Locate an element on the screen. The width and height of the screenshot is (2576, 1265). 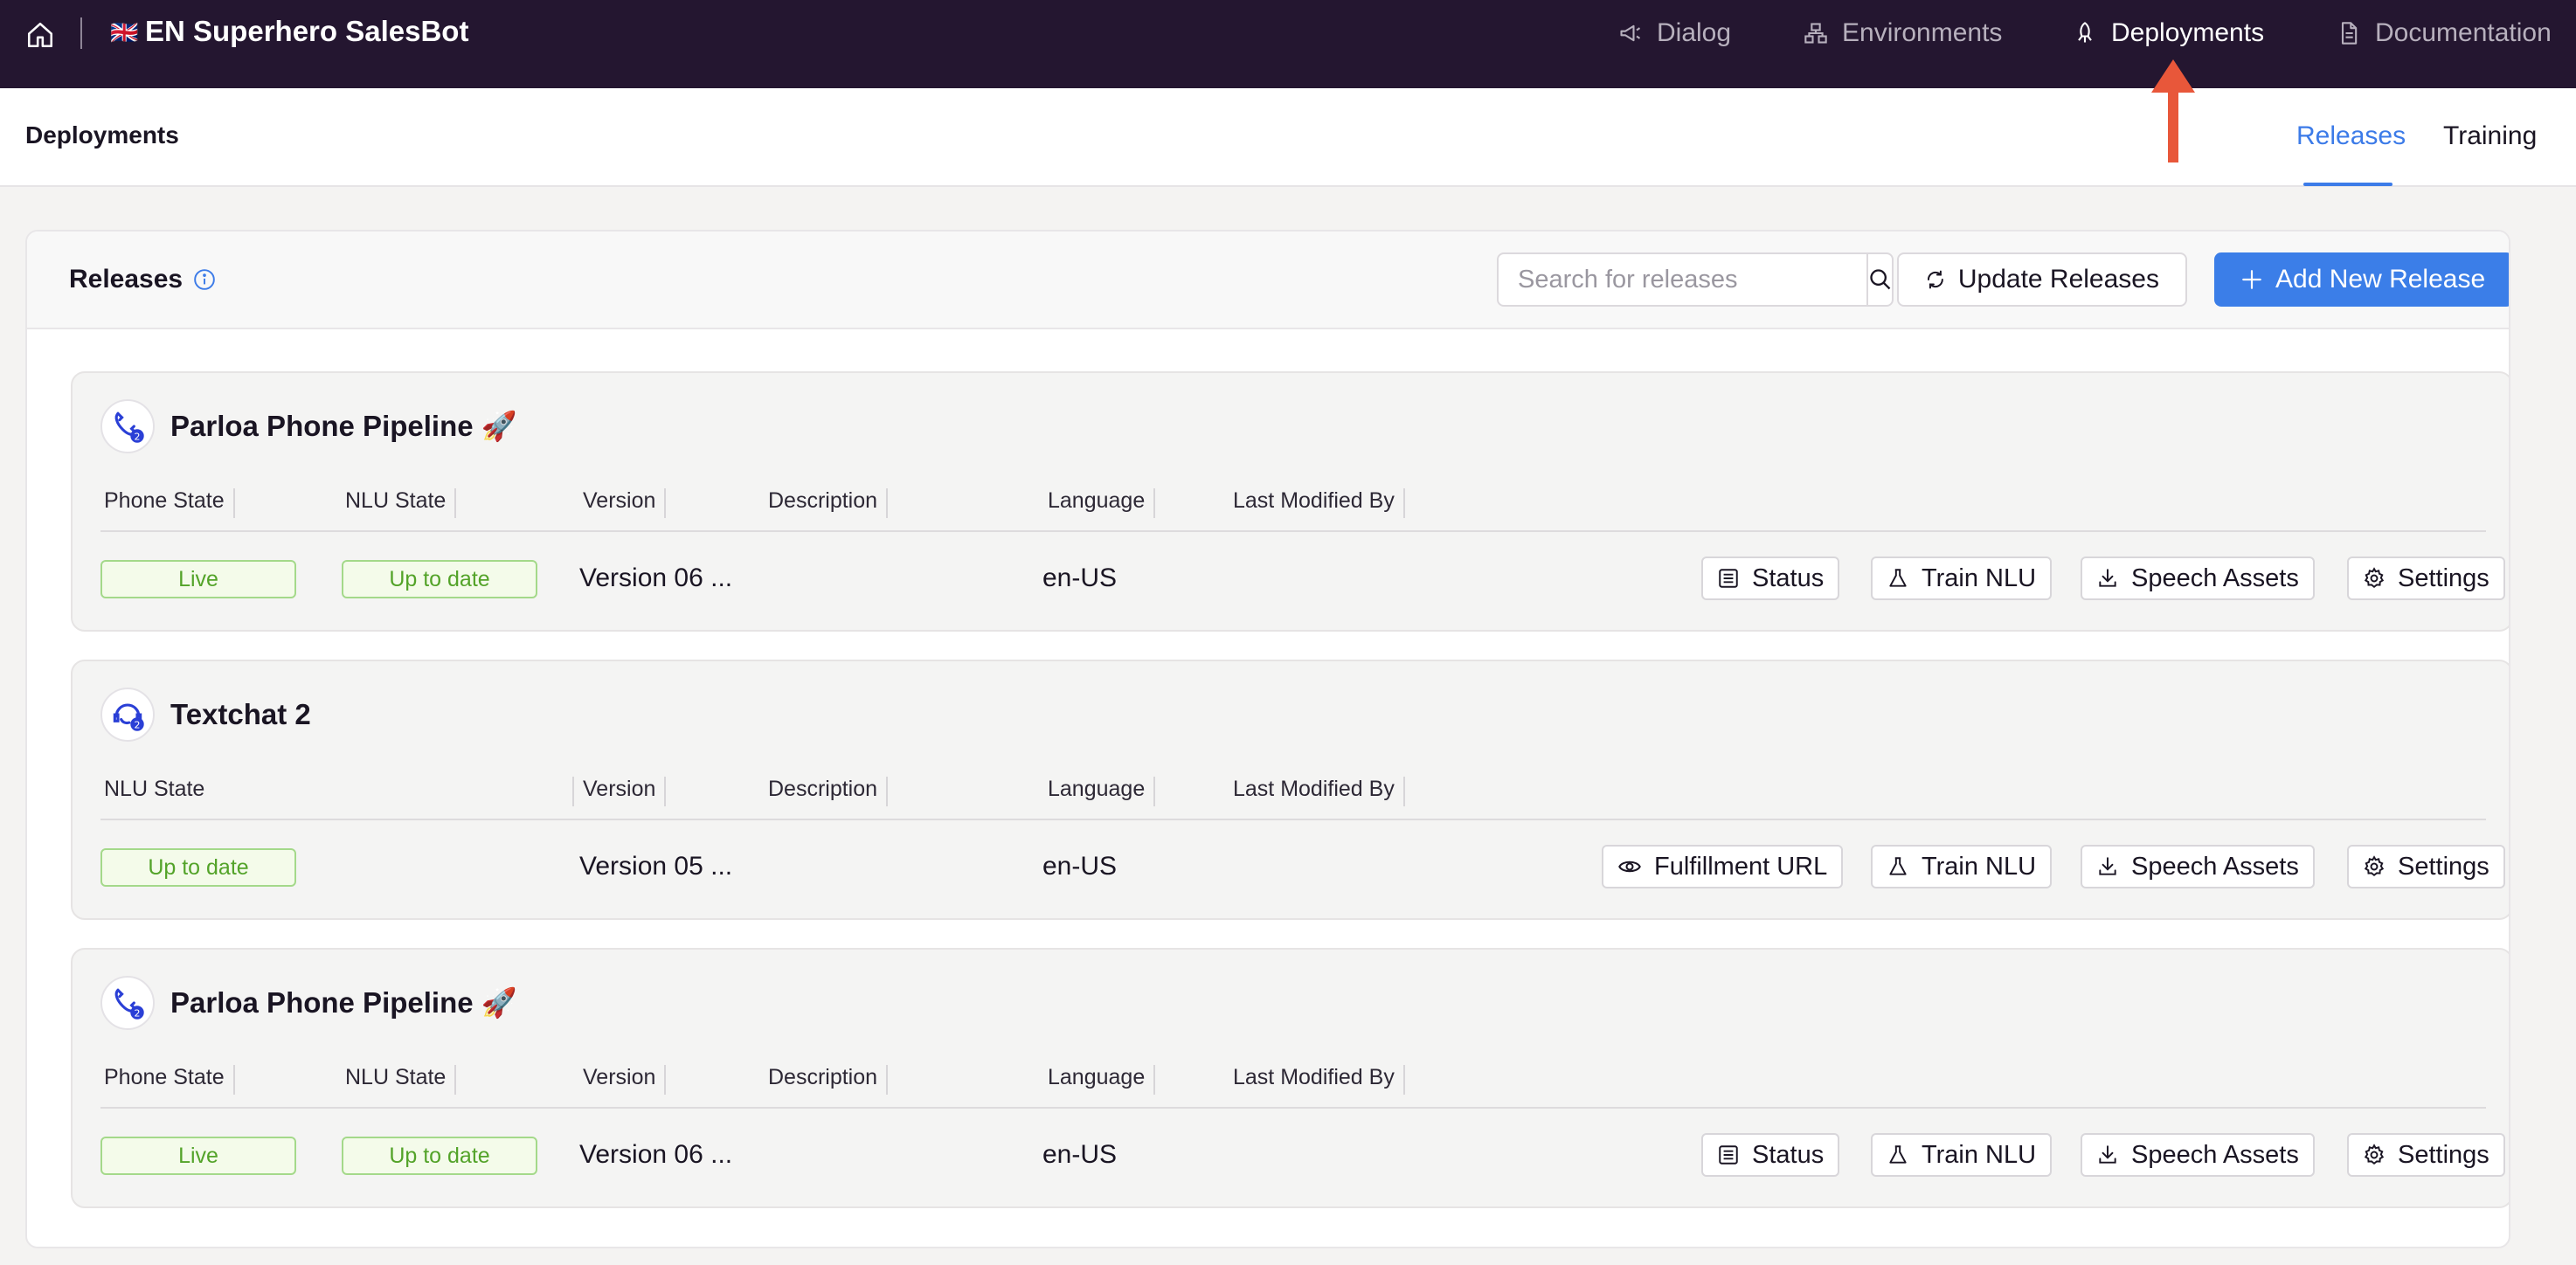
nav-environments: Environments is located at coordinates (1903, 33).